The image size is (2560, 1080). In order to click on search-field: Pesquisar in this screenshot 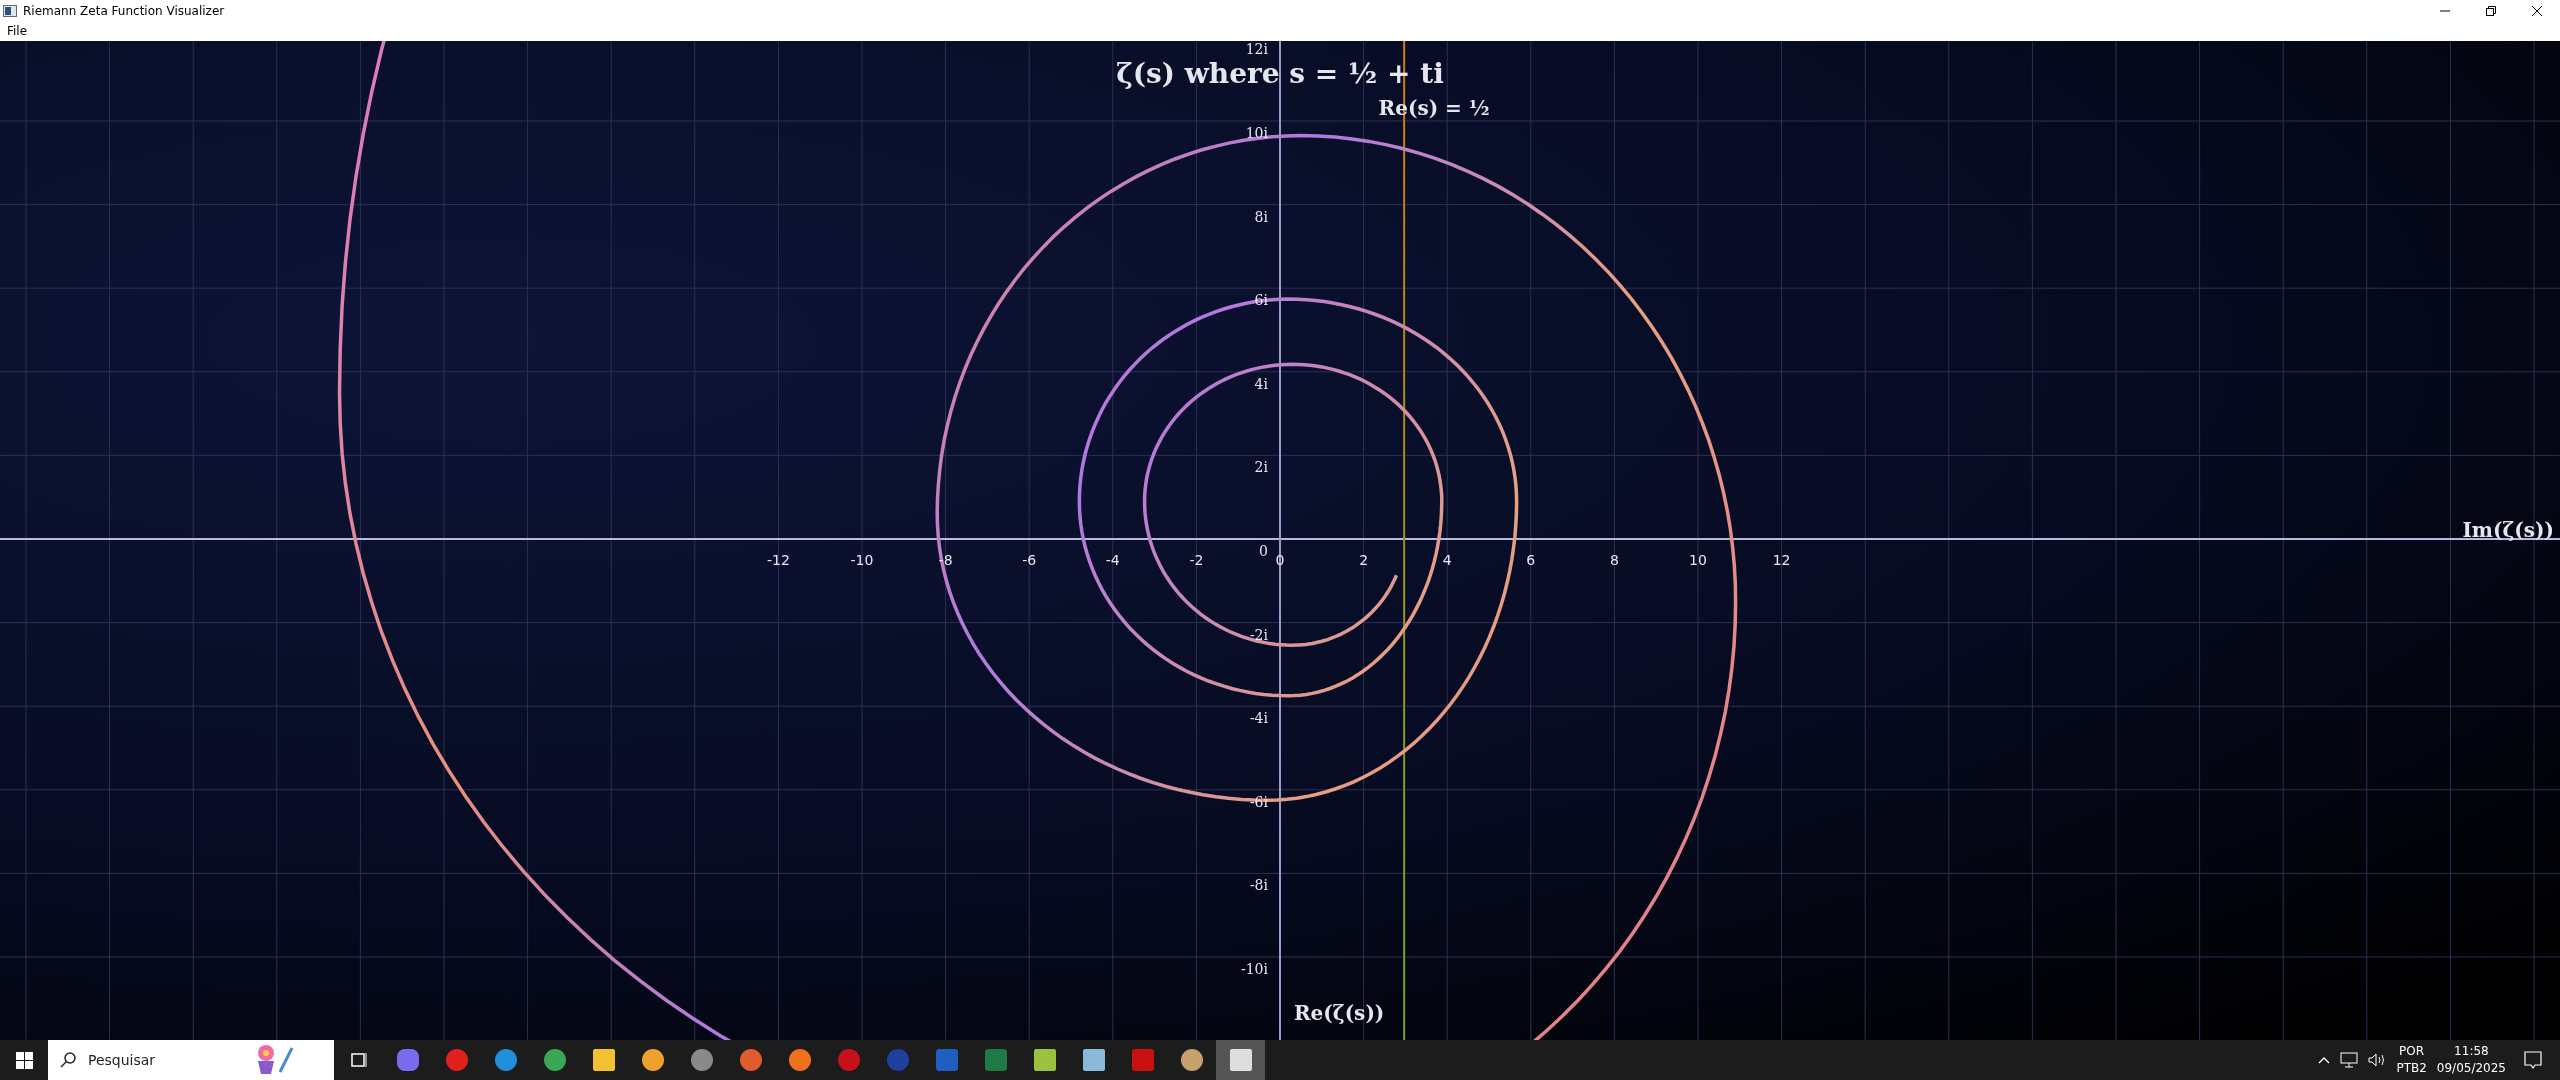, I will do `click(163, 1060)`.